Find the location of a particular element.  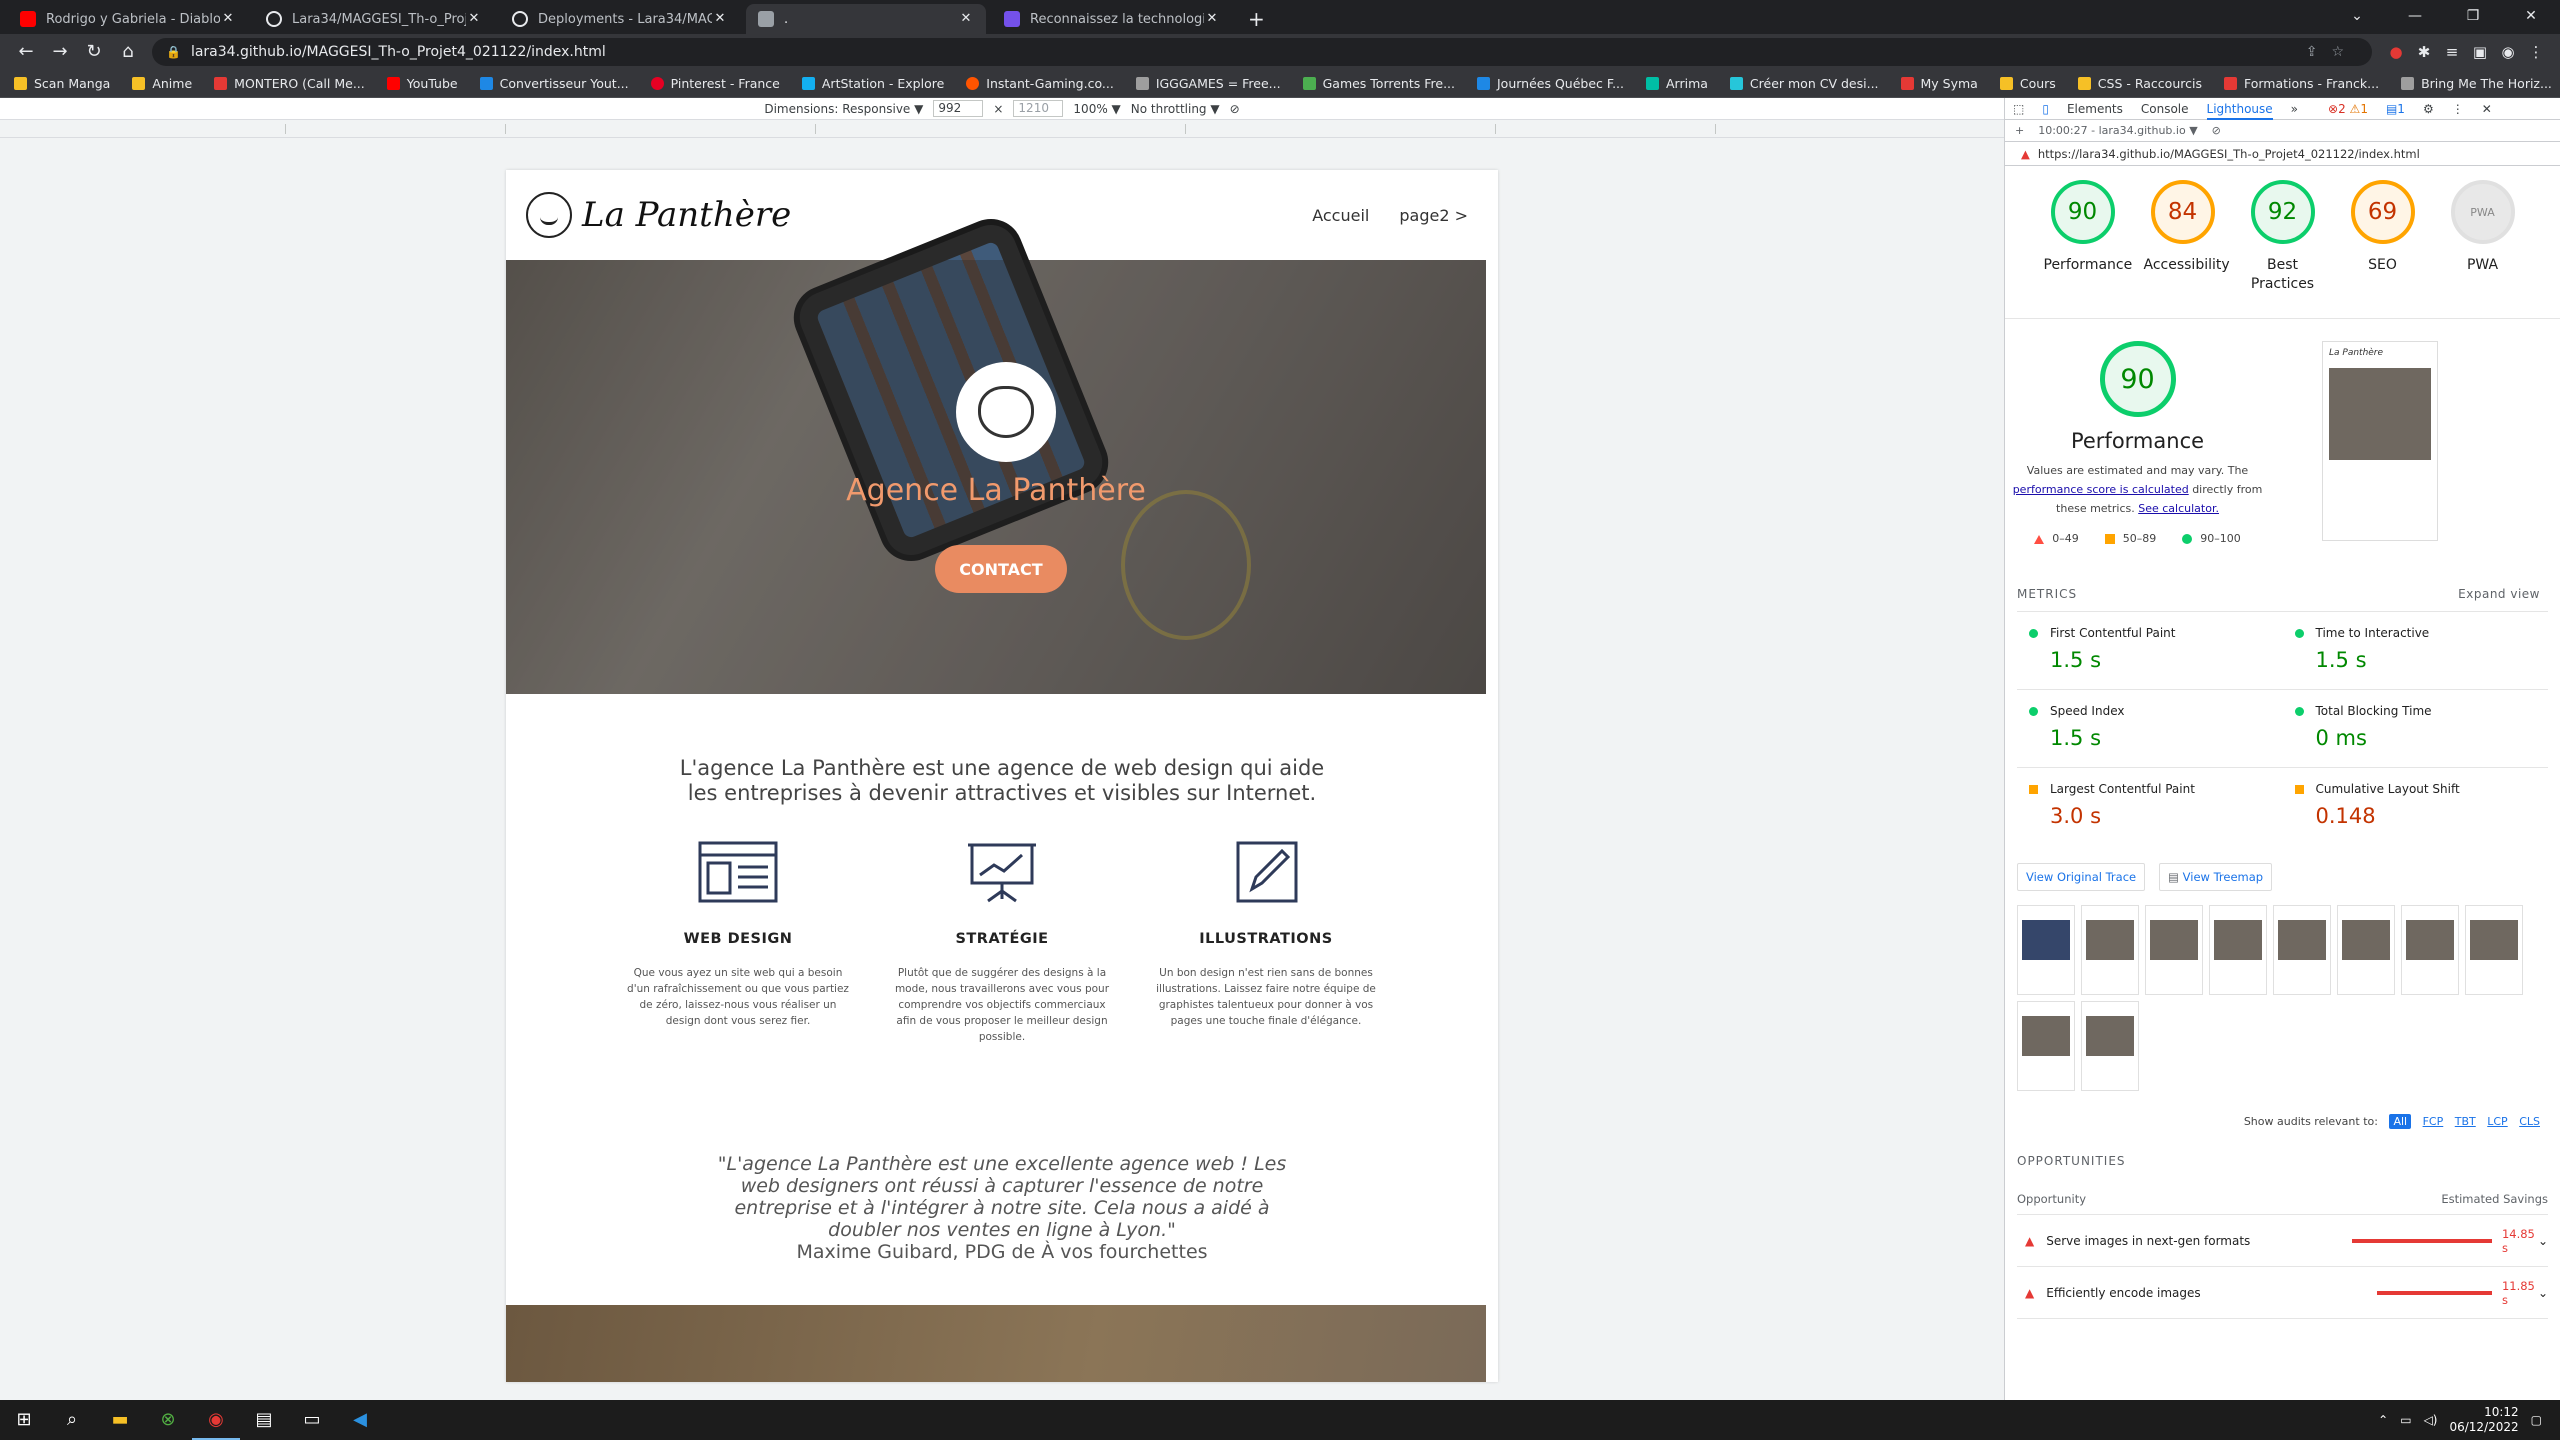

gauge-performance: 90 Performance is located at coordinates (2088, 237).